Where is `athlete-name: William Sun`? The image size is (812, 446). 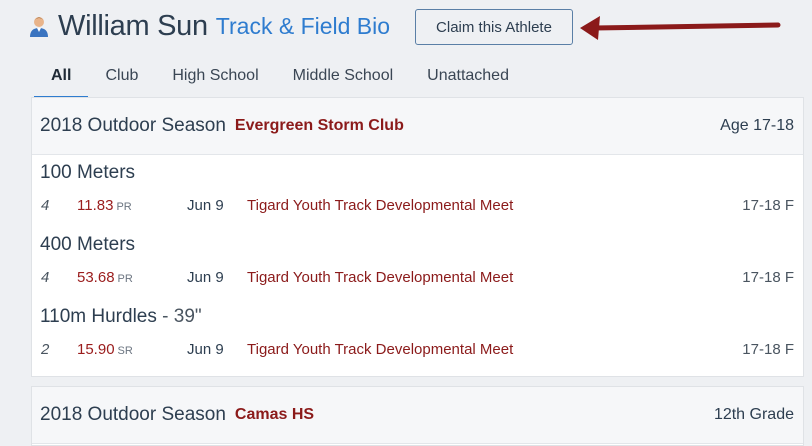
athlete-name: William Sun is located at coordinates (133, 25).